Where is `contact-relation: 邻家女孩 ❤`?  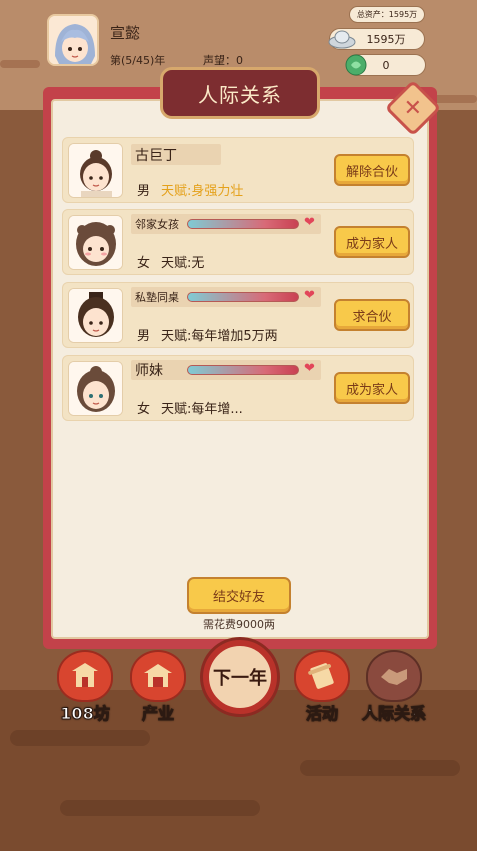
contact-relation: 邻家女孩 ❤ is located at coordinates (226, 224).